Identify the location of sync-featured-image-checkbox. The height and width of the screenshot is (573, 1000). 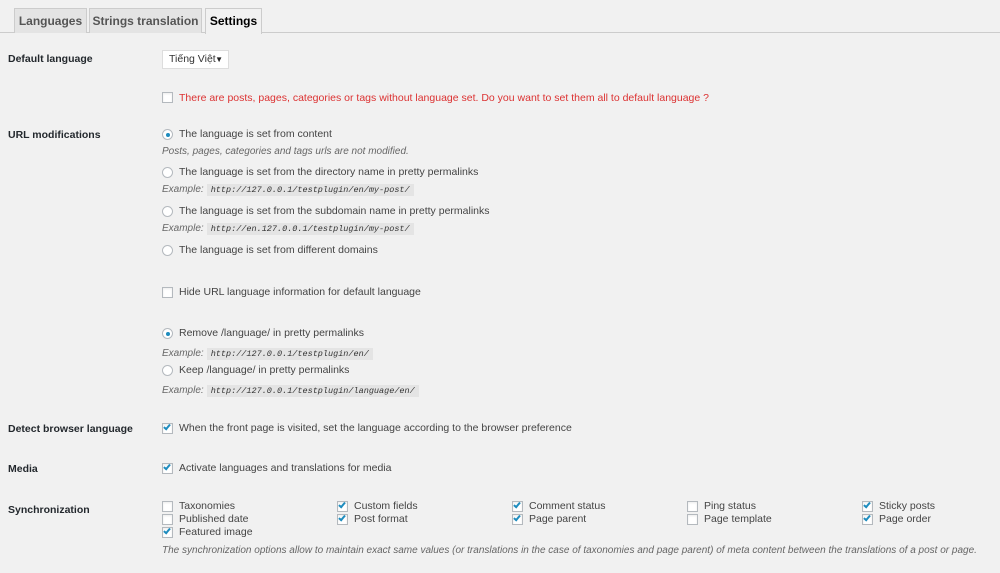
(167, 532).